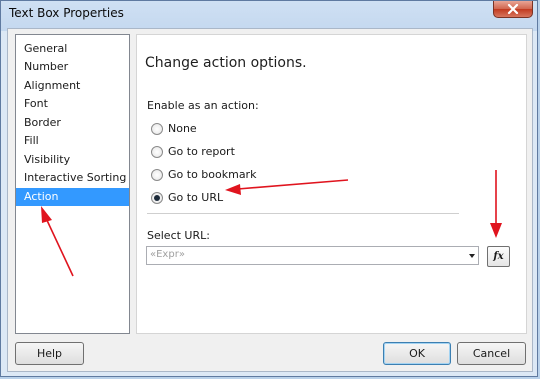  Describe the element at coordinates (66, 13) in the screenshot. I see `window-title: Text Box Properties` at that location.